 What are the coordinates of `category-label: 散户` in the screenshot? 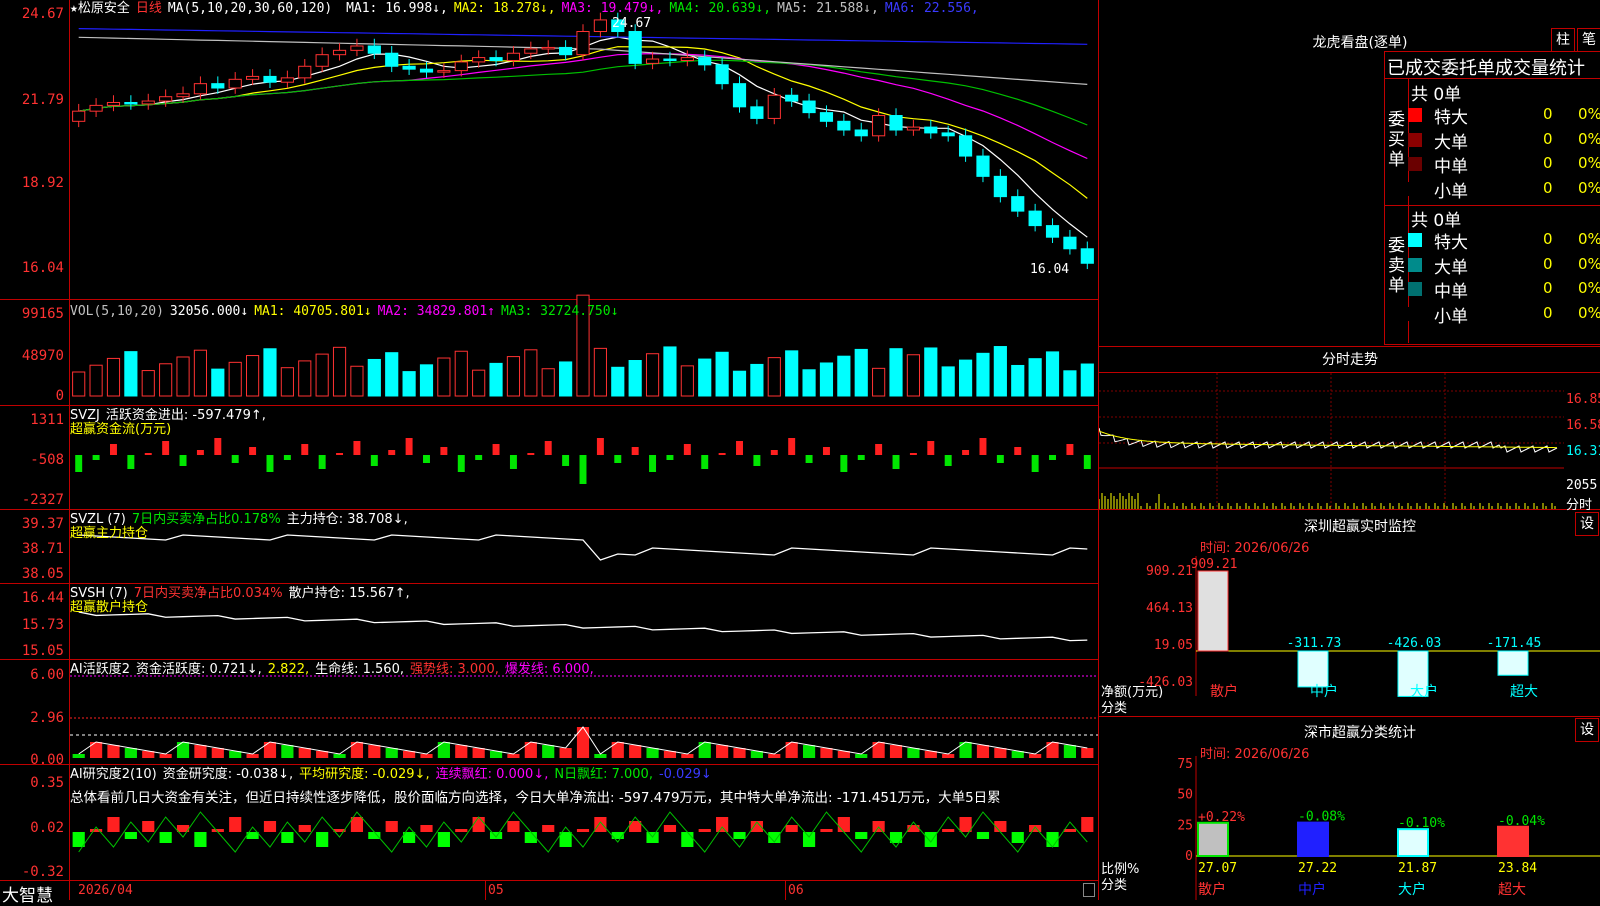 It's located at (1224, 691).